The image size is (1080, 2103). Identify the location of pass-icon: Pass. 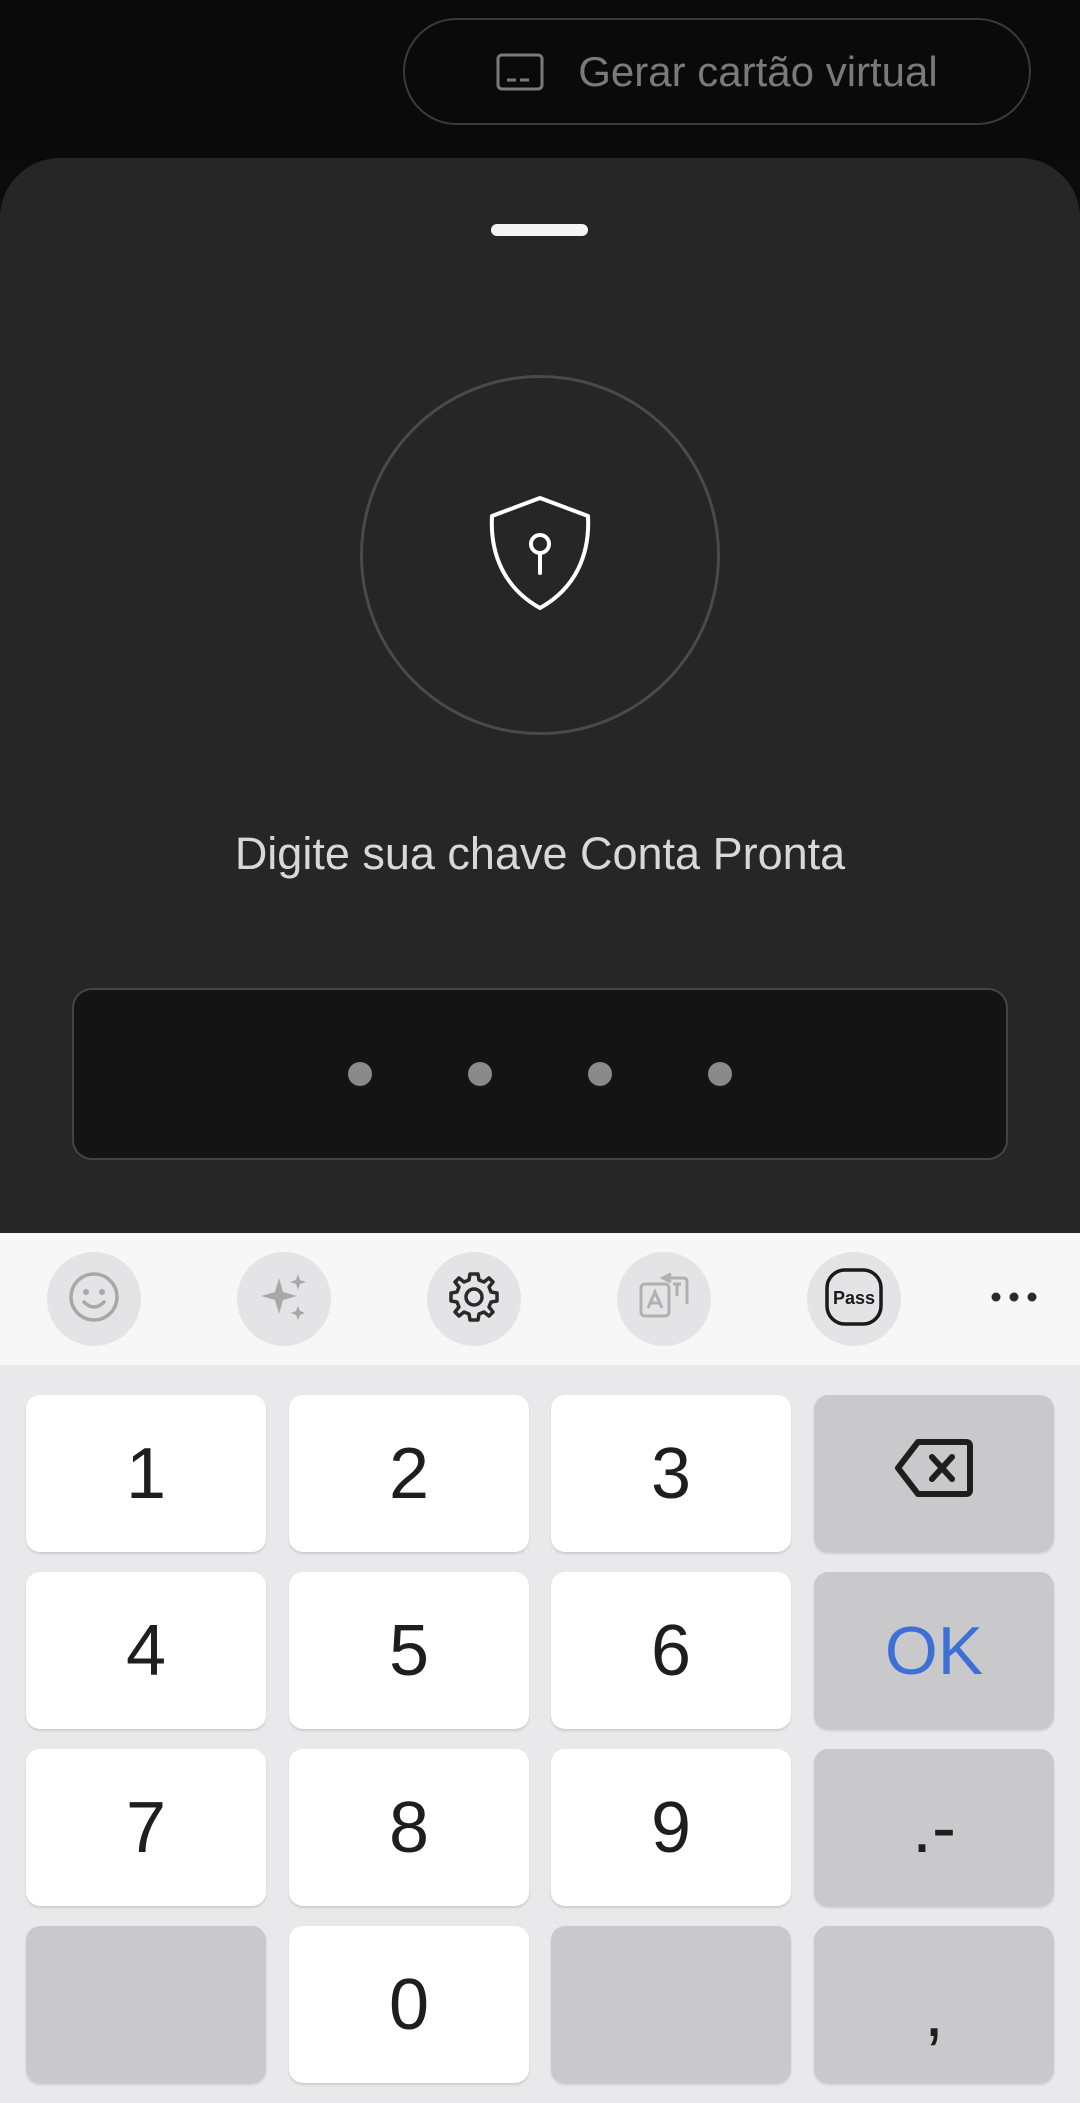
(854, 1299).